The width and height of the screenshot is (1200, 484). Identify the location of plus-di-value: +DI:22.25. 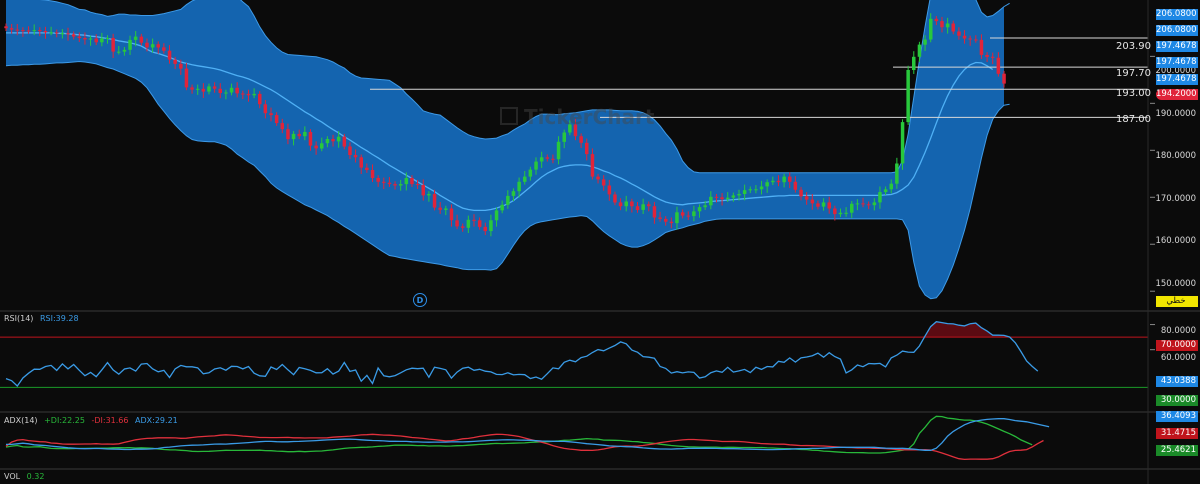
(64, 420).